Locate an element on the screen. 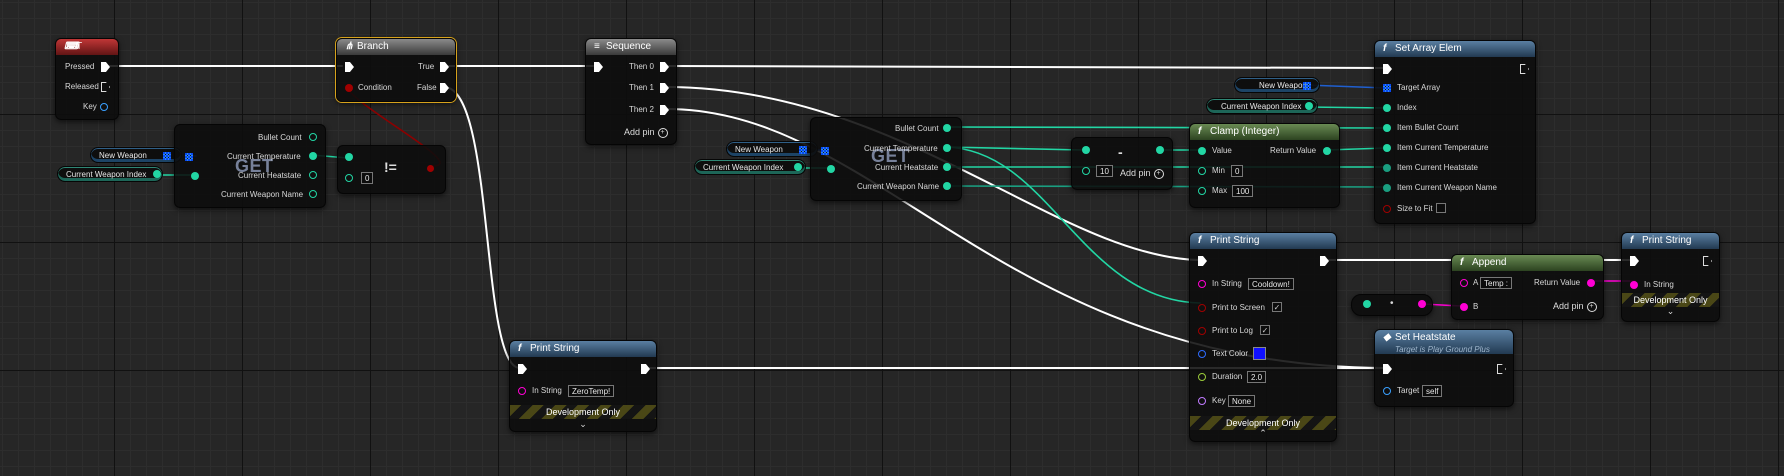 Image resolution: width=1784 pixels, height=476 pixels. item-current-heatstate-pin is located at coordinates (1387, 168).